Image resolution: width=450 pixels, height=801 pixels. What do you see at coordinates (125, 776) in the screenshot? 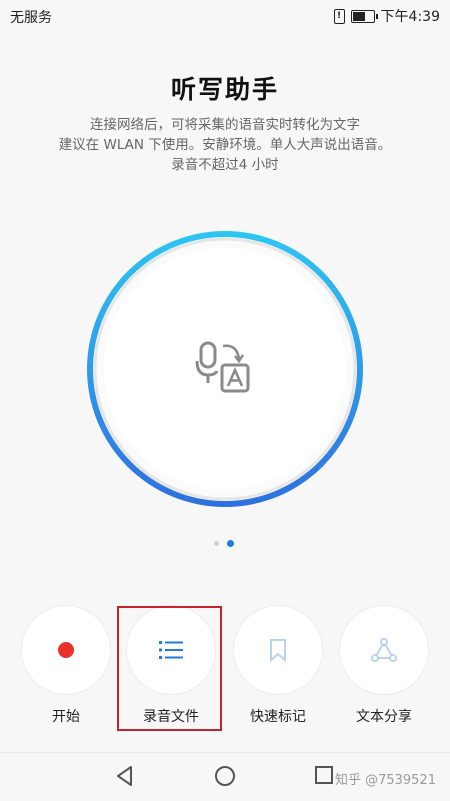
I see `back-icon` at bounding box center [125, 776].